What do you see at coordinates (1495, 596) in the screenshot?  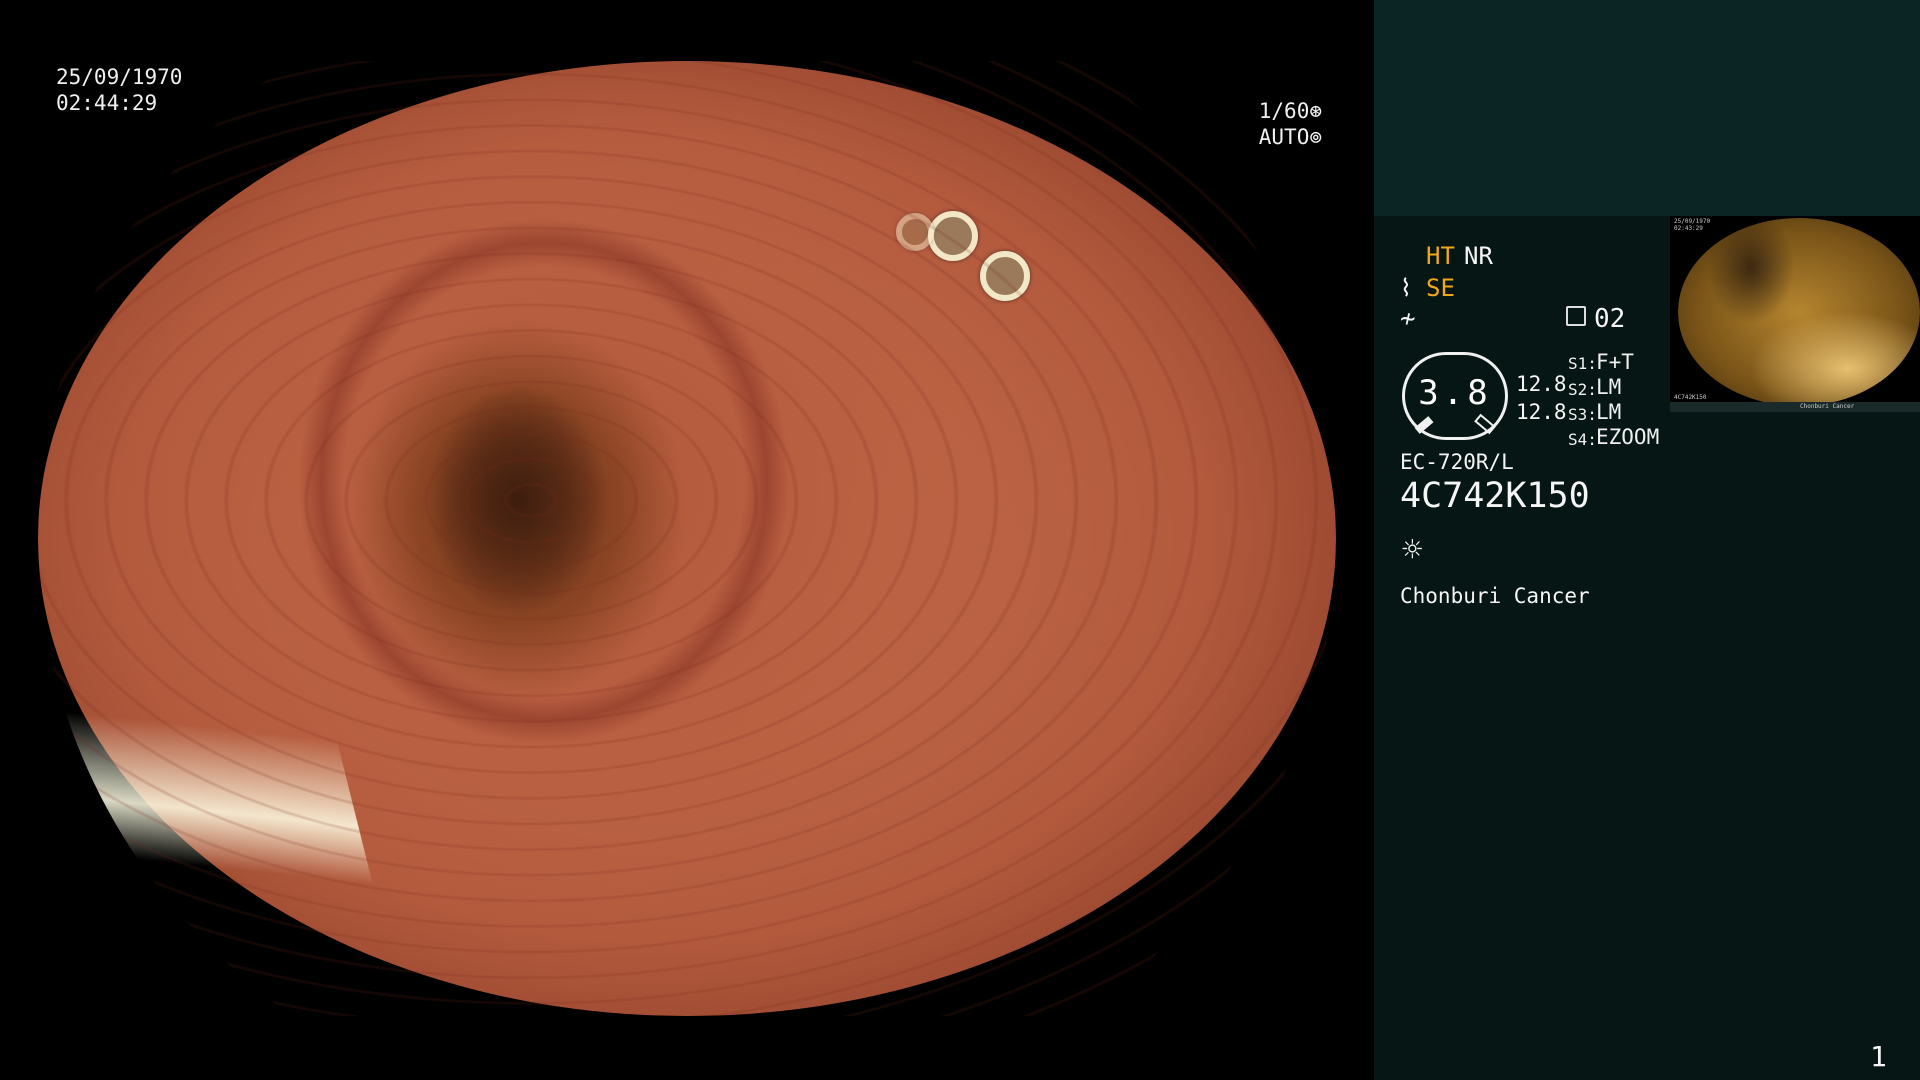 I see `institution-name: Chonburi Cancer` at bounding box center [1495, 596].